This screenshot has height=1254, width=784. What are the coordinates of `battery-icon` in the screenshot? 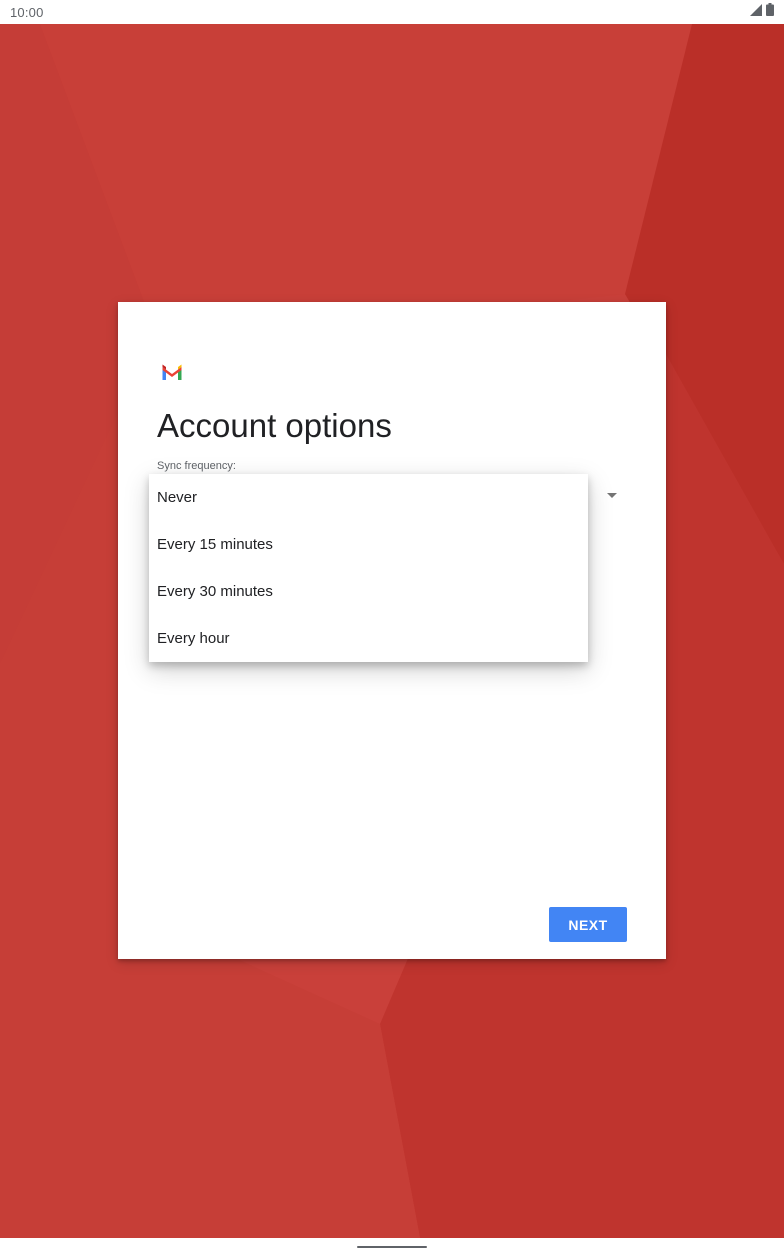 It's located at (770, 12).